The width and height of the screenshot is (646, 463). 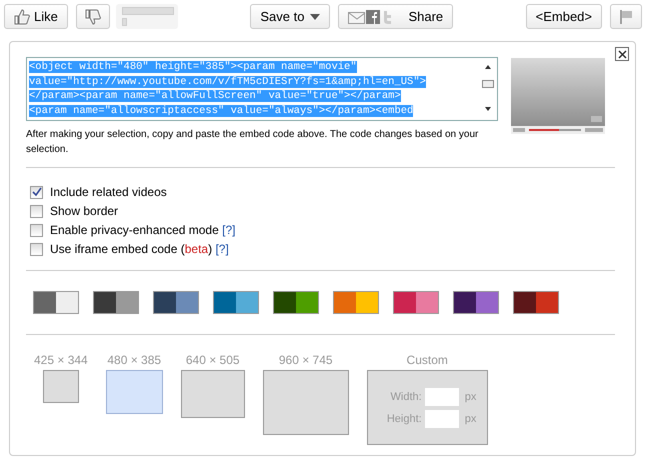 I want to click on size-label: 480 × 385, so click(x=134, y=360).